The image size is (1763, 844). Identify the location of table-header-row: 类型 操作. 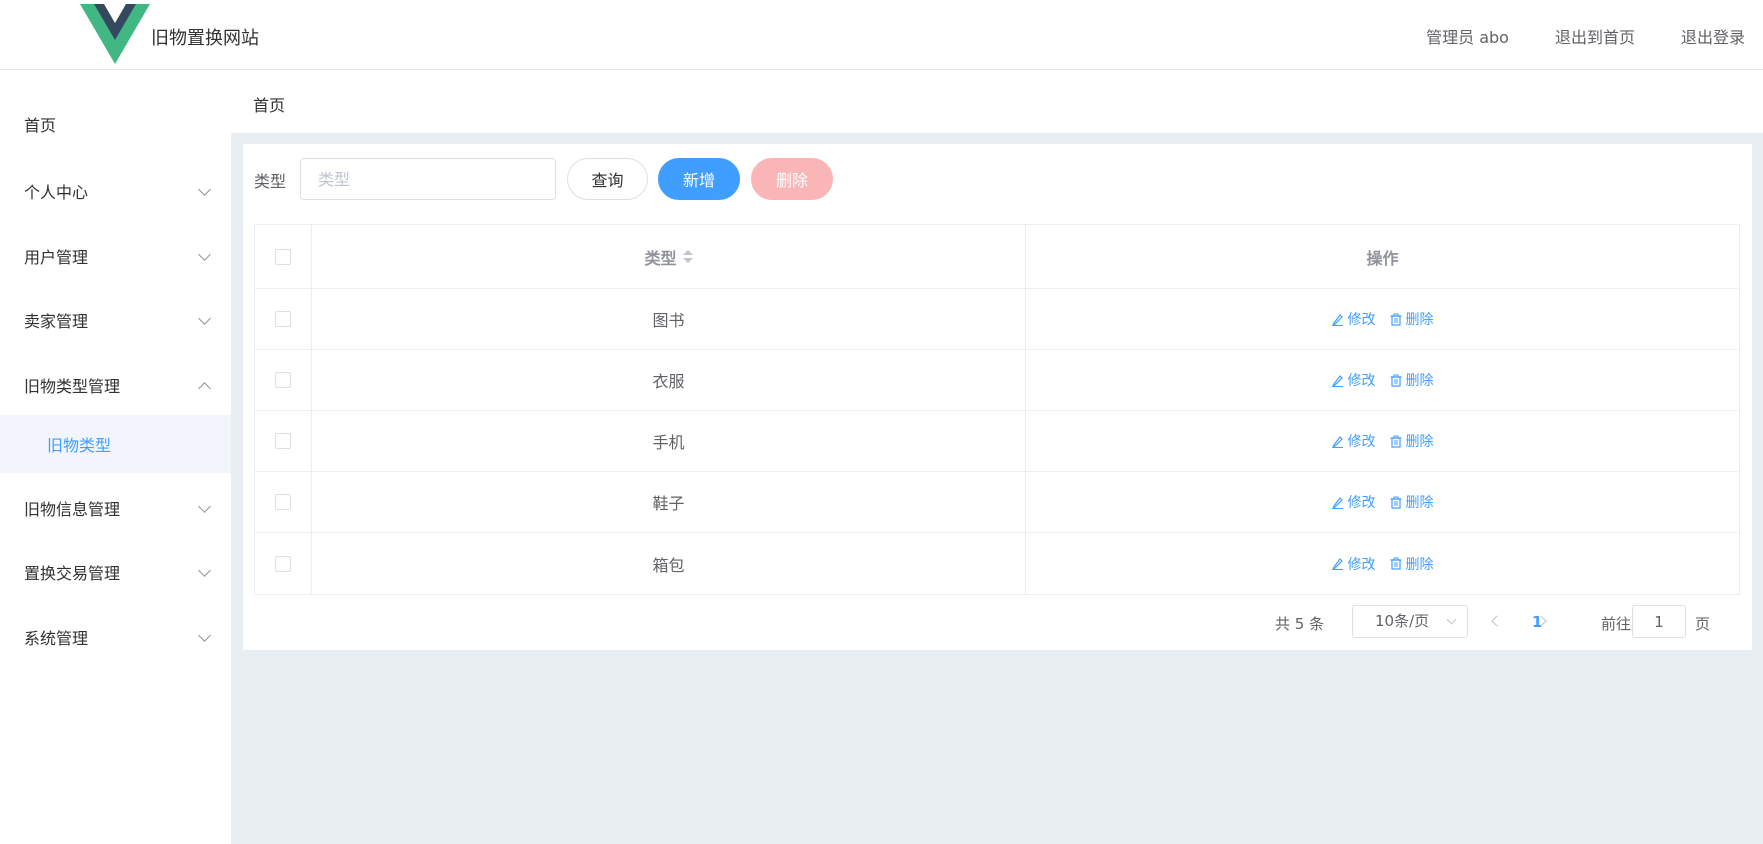
(997, 257).